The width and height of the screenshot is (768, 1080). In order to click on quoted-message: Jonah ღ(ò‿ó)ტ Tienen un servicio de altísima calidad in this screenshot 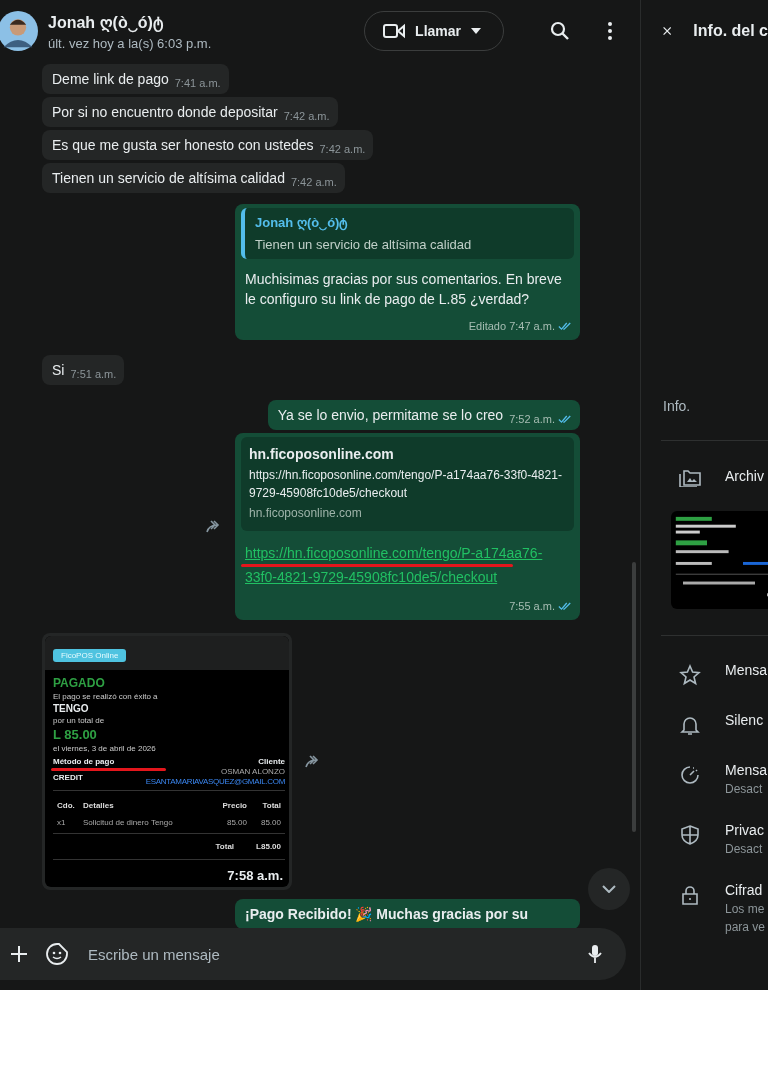, I will do `click(407, 233)`.